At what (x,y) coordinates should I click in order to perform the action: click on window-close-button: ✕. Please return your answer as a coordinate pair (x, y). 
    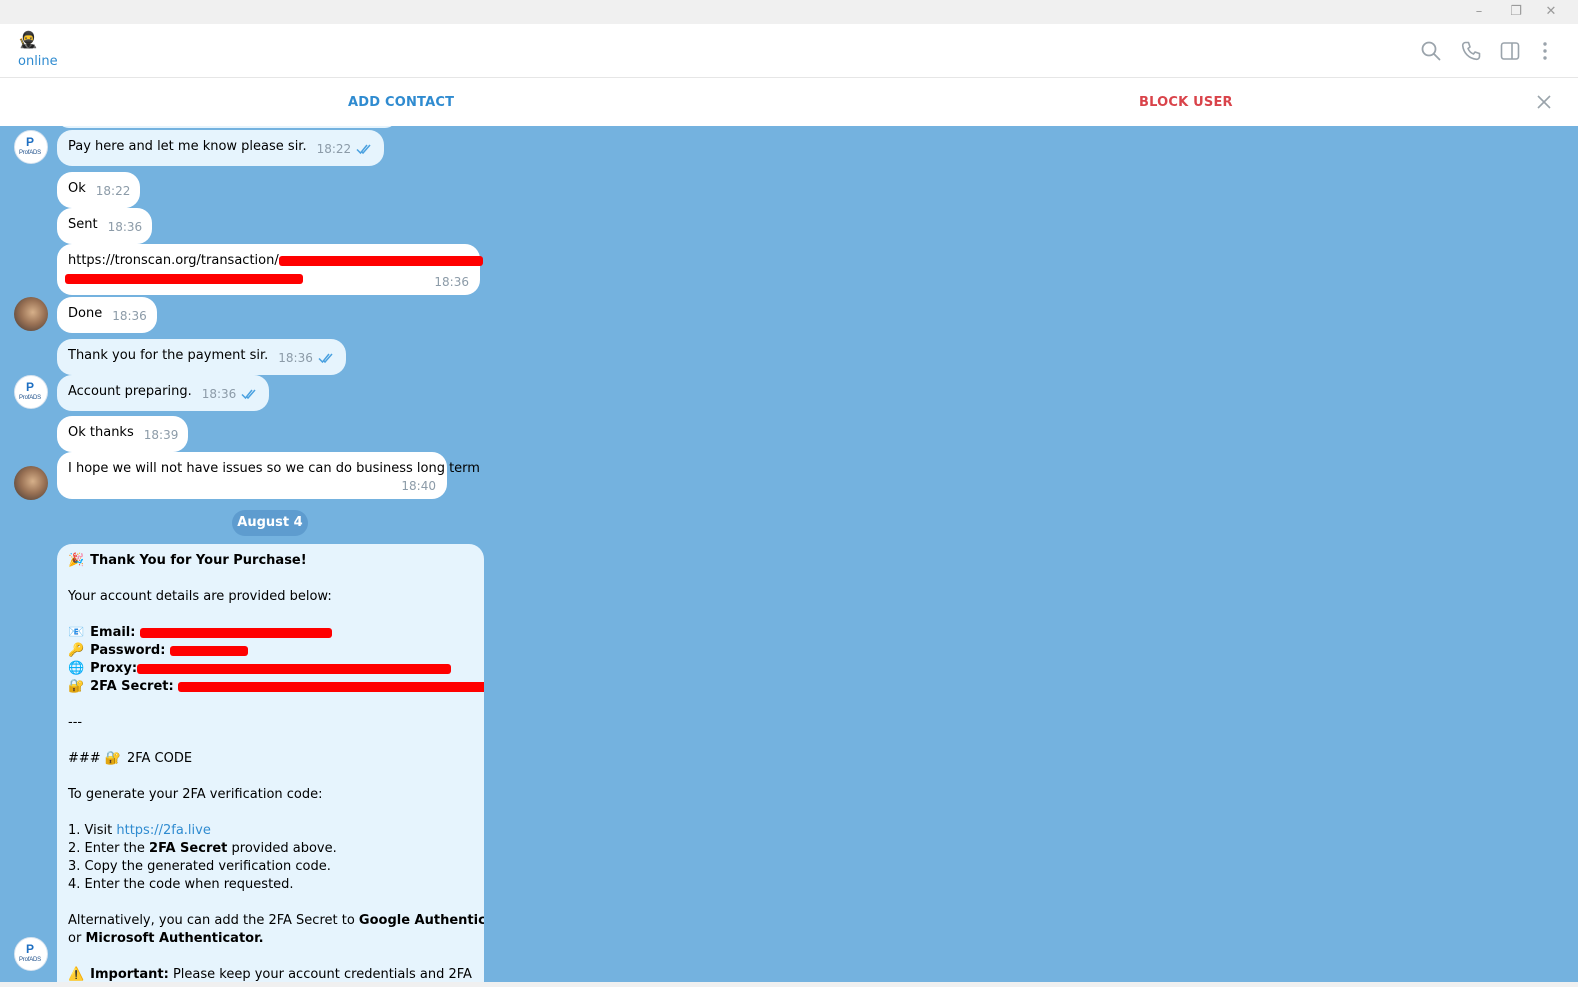
    Looking at the image, I should click on (1551, 12).